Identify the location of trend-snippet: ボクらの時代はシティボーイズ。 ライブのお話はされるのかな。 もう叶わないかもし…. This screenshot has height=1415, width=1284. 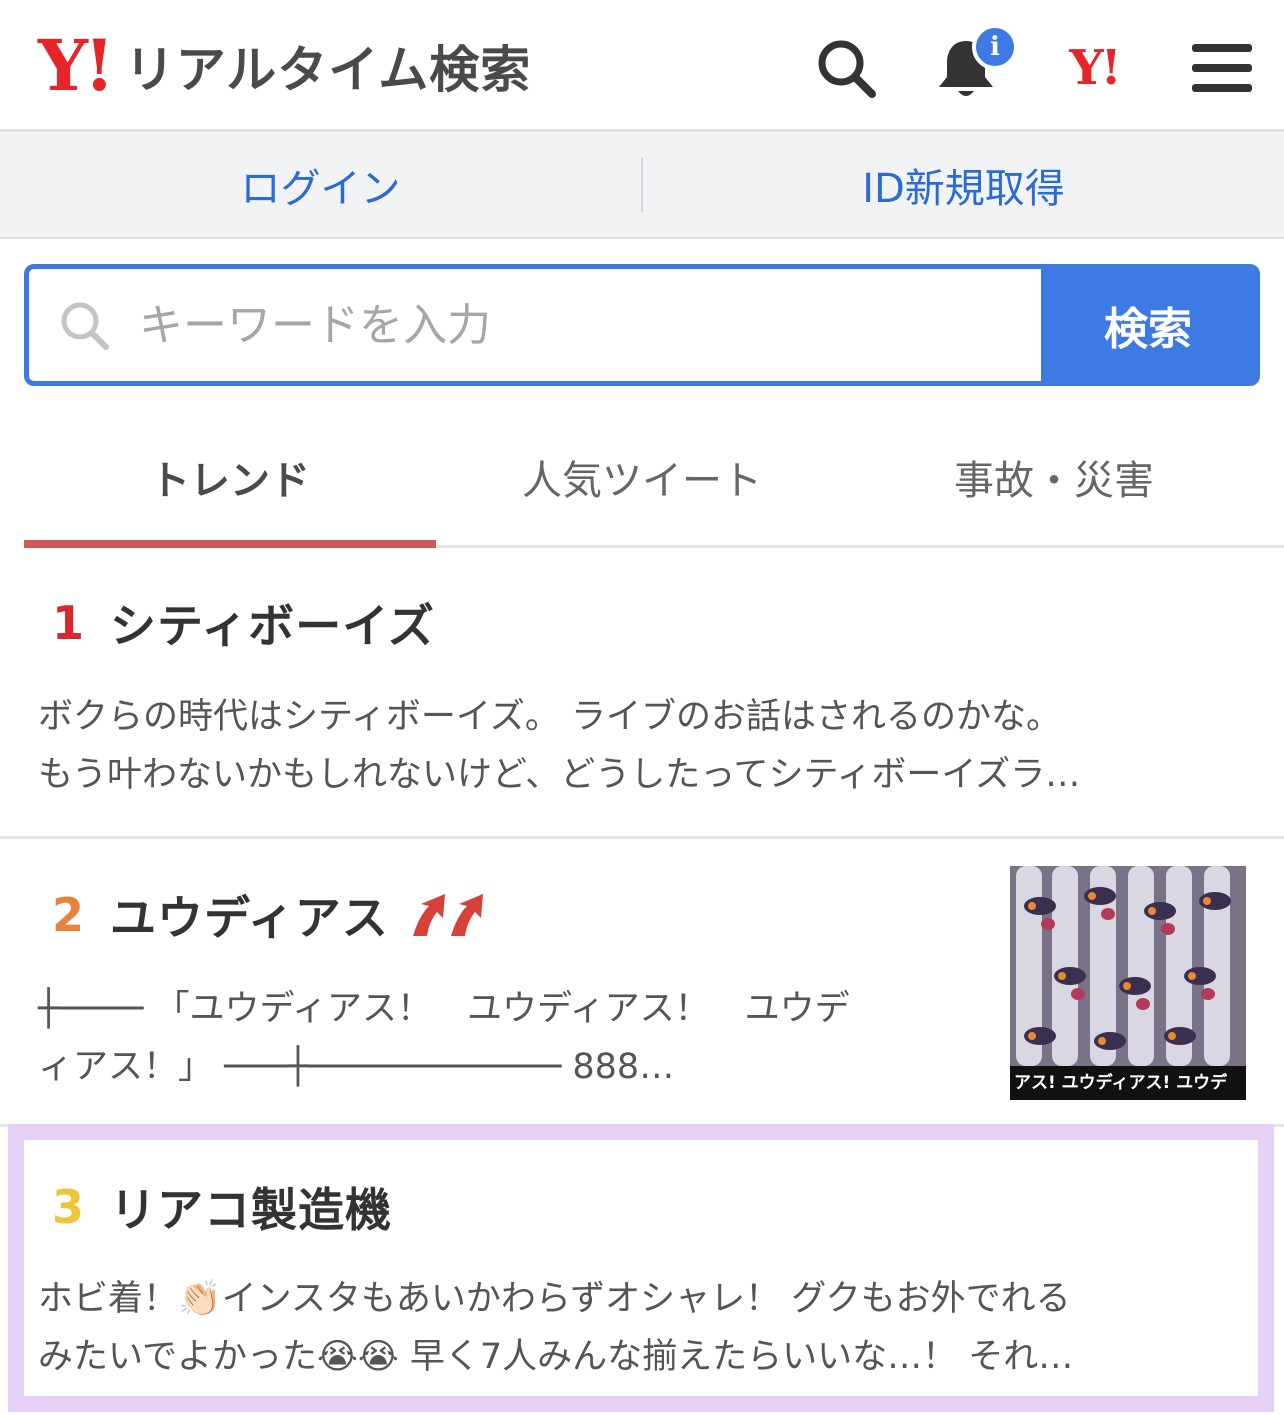
(559, 746).